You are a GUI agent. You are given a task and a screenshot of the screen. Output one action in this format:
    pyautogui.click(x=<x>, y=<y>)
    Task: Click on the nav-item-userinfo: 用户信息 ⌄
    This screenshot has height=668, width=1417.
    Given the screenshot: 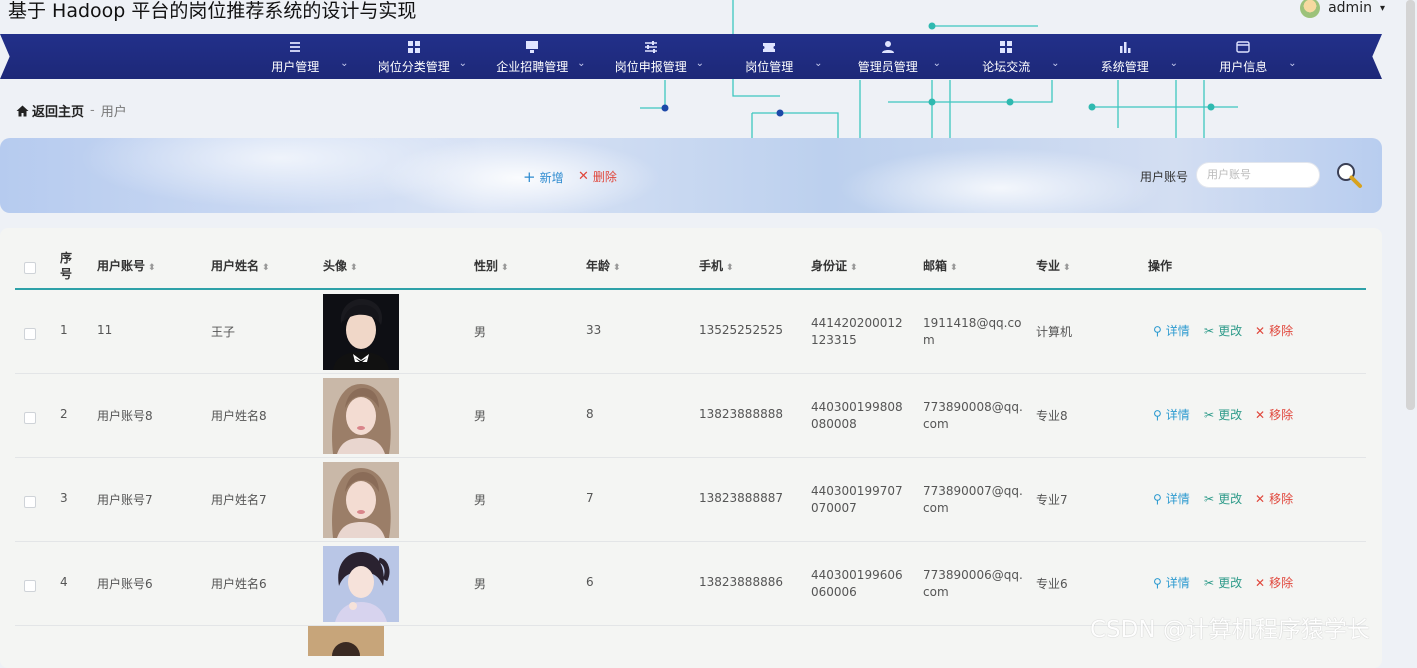 What is the action you would take?
    pyautogui.click(x=1243, y=56)
    